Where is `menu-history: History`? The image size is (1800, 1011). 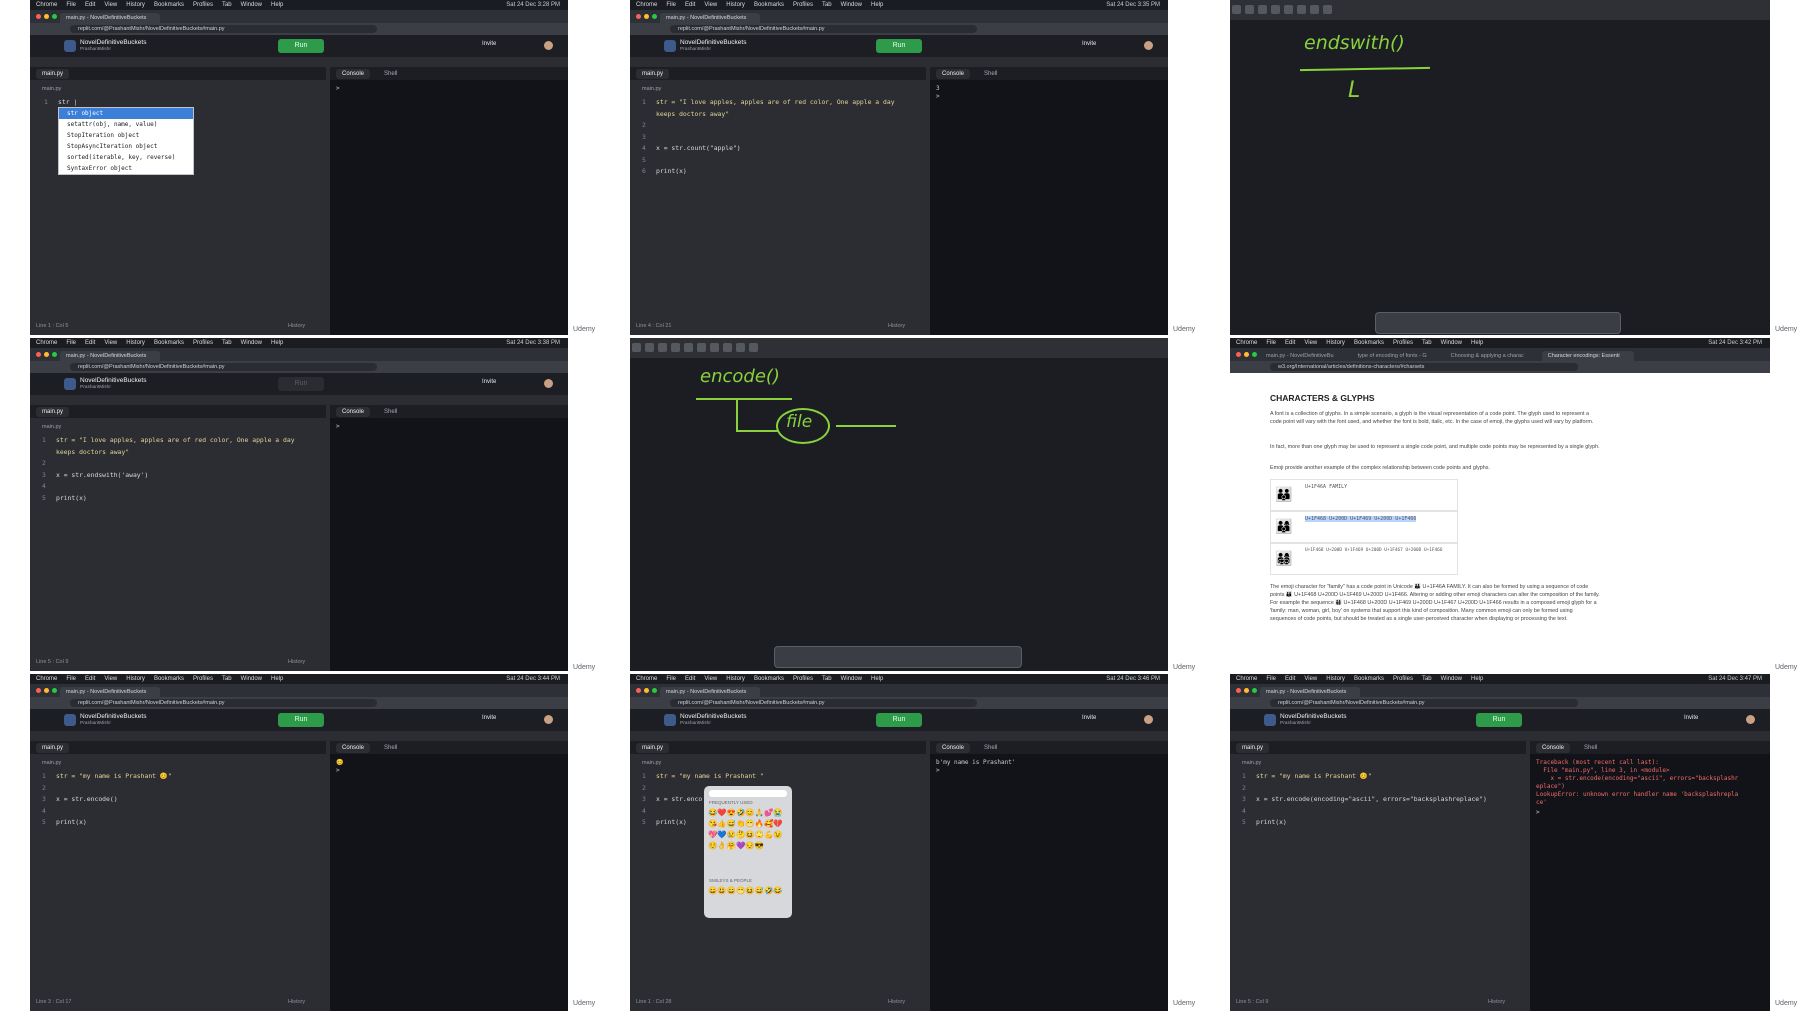
menu-history: History is located at coordinates (135, 5).